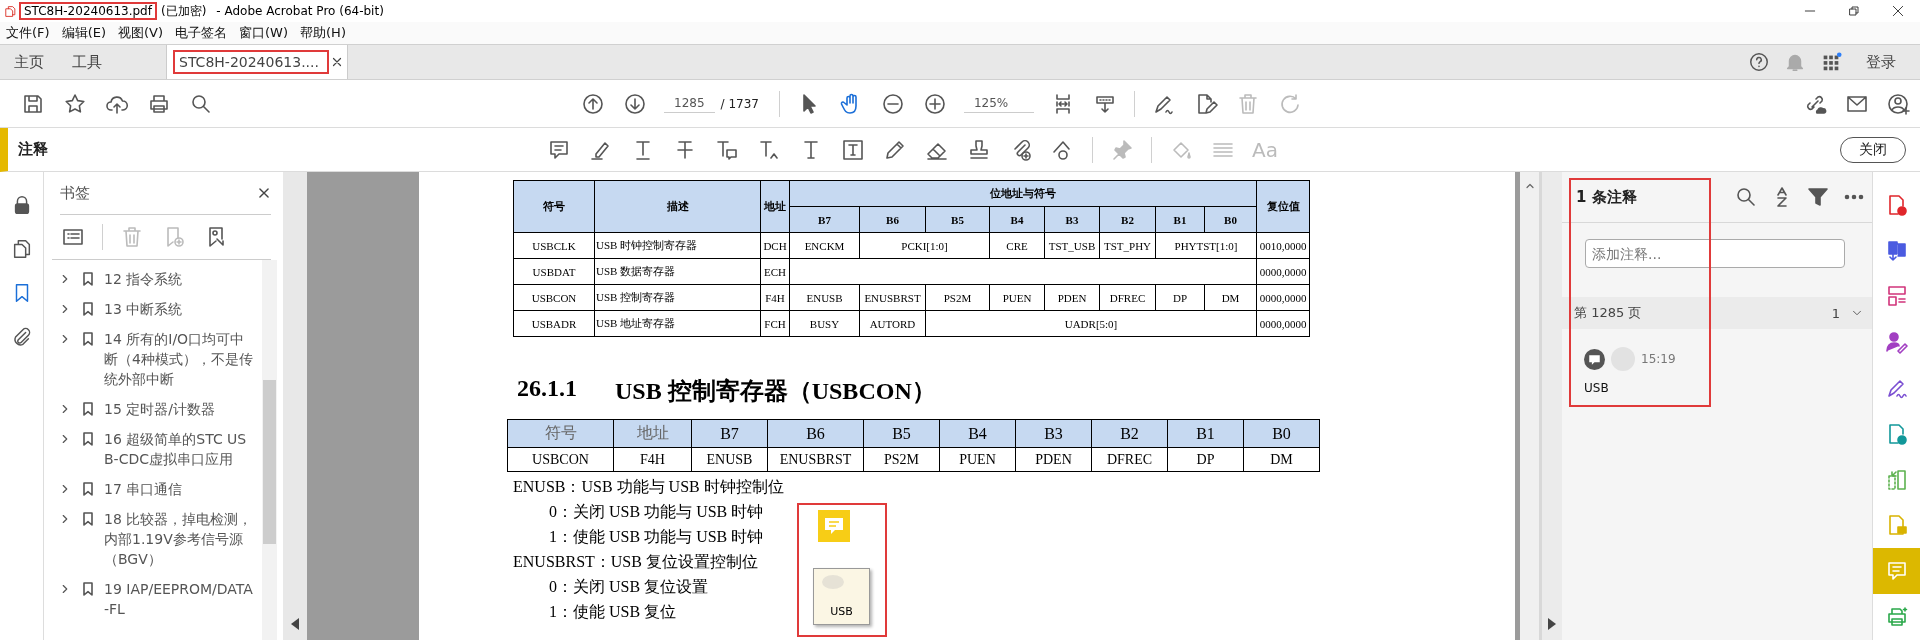 The width and height of the screenshot is (1920, 640). I want to click on bookmark-item: 18 比较器，掉电检测，内部1.19V参考信号源（BGV）, so click(179, 539).